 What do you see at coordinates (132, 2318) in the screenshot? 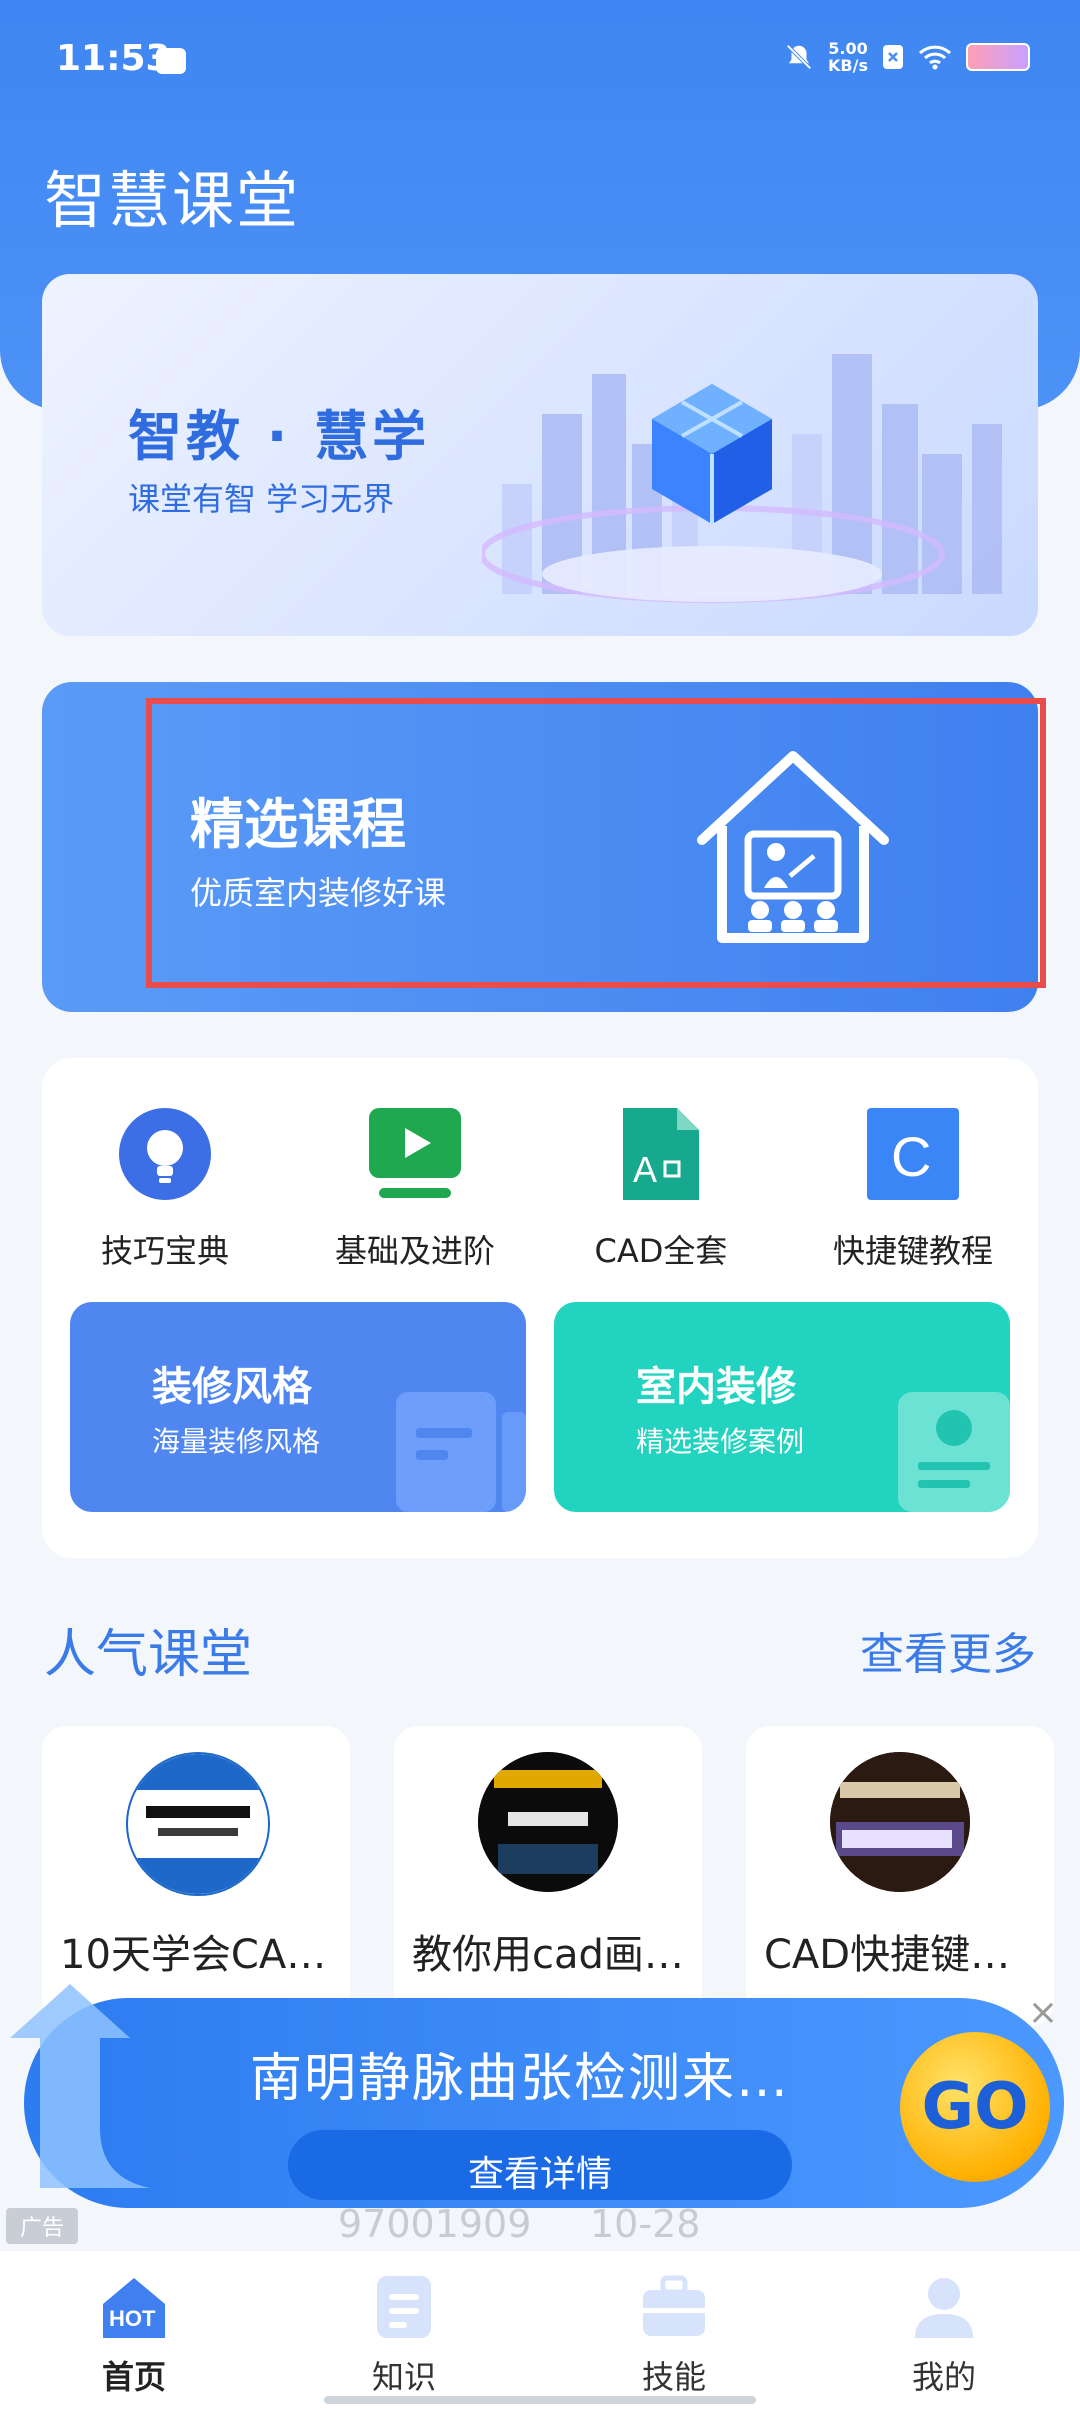
I see `svg-text: HOT` at bounding box center [132, 2318].